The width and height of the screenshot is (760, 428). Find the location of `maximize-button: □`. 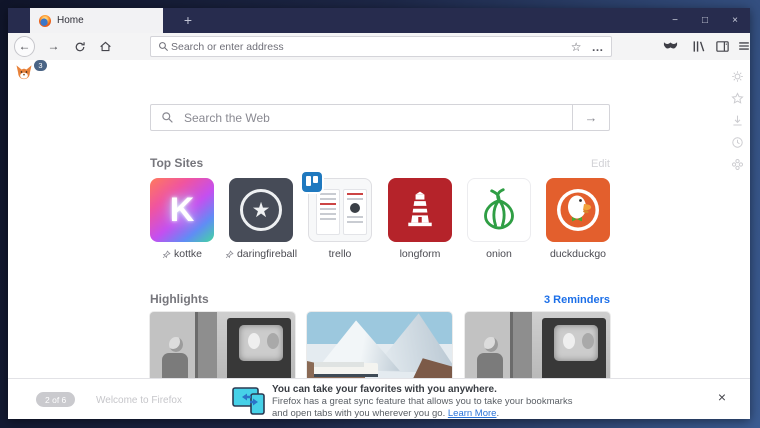

maximize-button: □ is located at coordinates (705, 20).